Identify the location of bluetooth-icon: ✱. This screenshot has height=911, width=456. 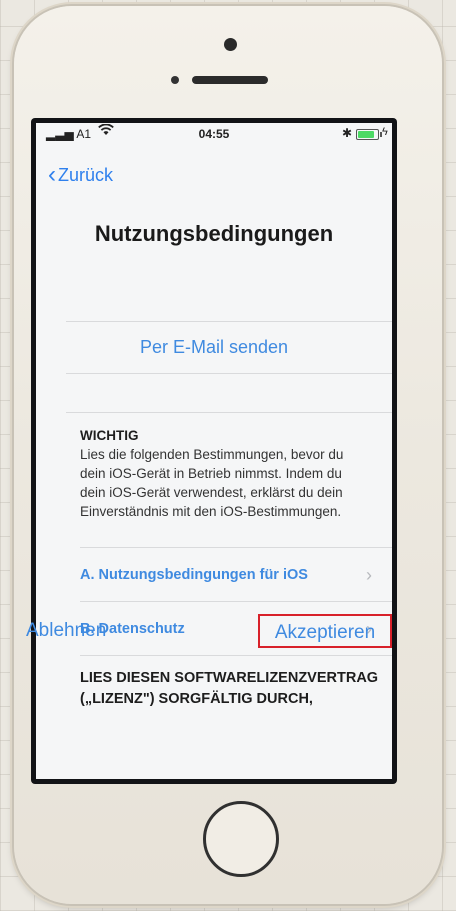
(347, 133).